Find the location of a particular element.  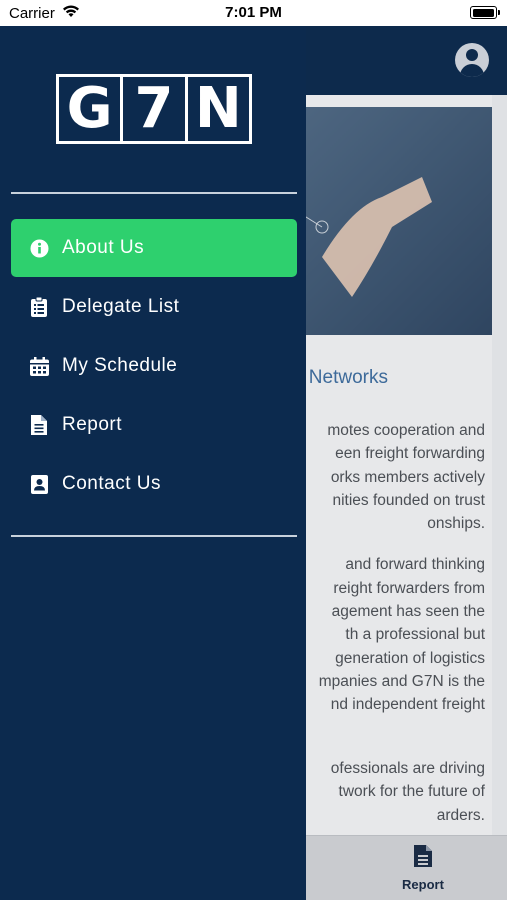

menu-label: About Us is located at coordinates (103, 247).